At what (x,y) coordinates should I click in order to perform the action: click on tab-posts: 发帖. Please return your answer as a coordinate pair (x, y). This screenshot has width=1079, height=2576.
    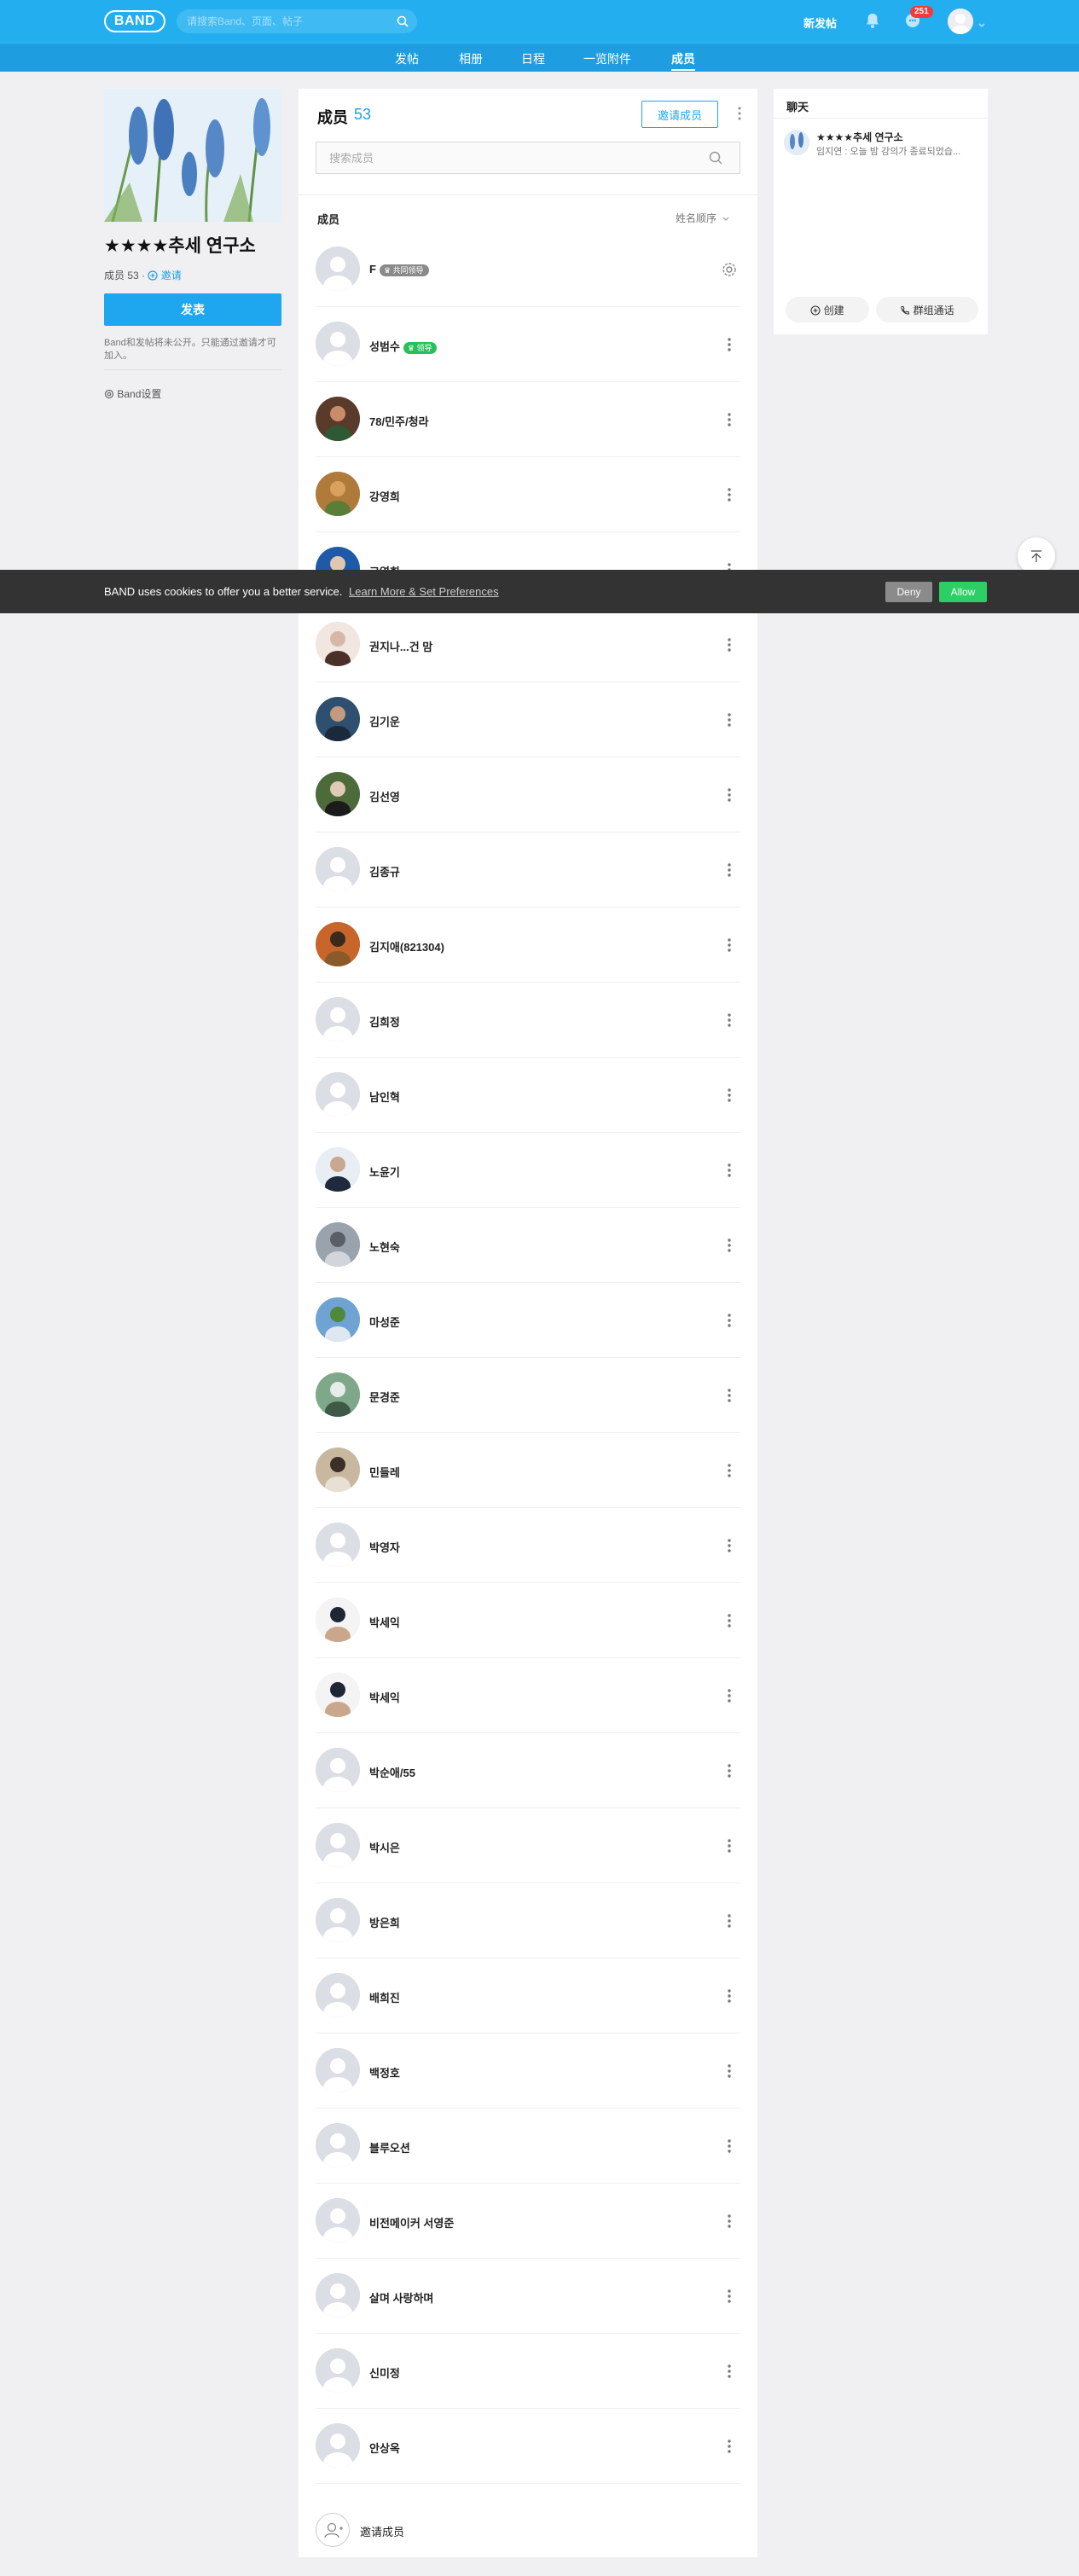
    Looking at the image, I should click on (407, 58).